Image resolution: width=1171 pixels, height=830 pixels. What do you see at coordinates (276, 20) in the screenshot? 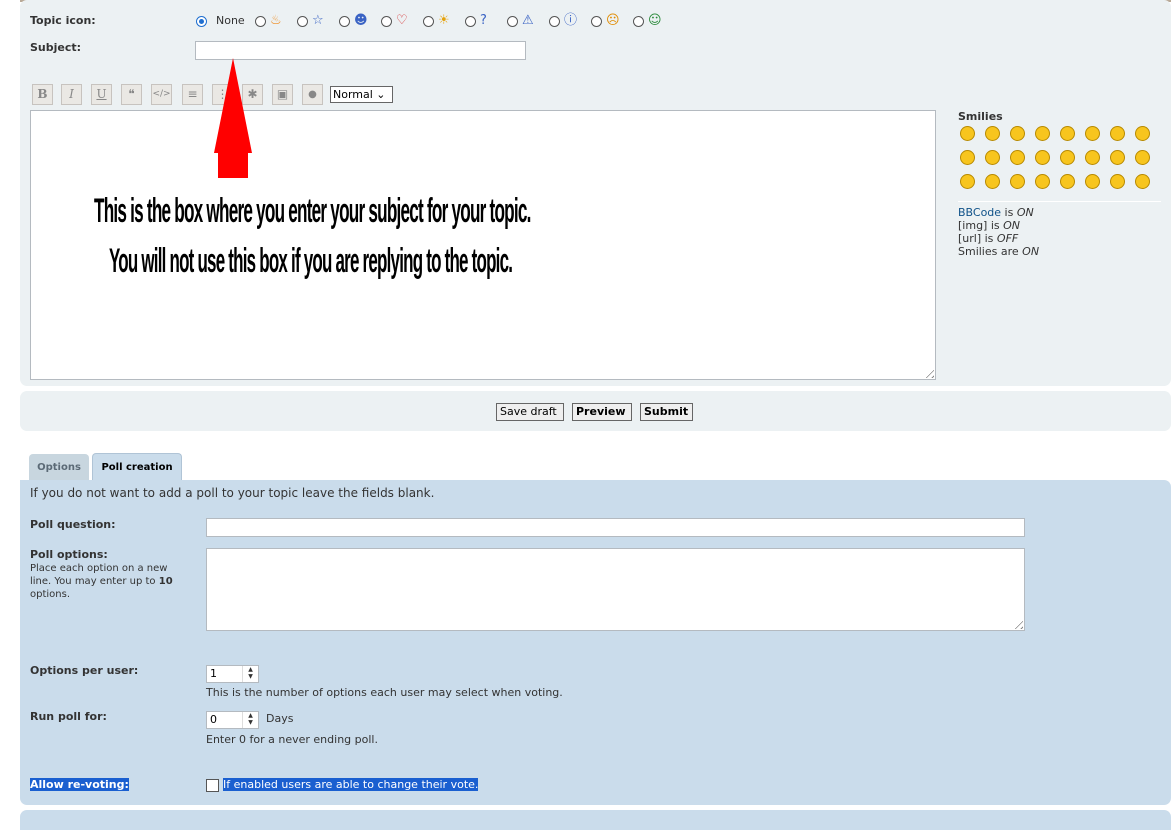
I see `fire-icon: ♨` at bounding box center [276, 20].